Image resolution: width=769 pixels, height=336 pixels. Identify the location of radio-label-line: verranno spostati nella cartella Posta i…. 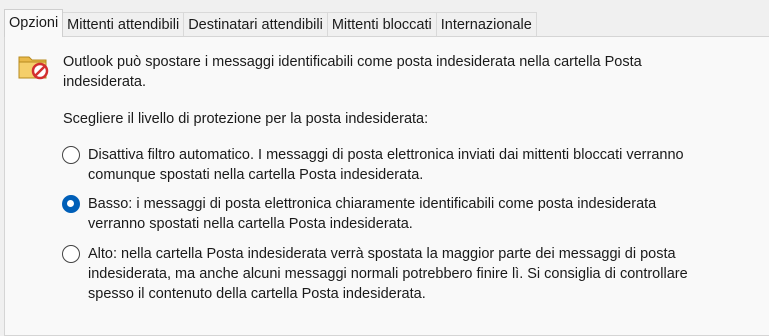
(250, 224).